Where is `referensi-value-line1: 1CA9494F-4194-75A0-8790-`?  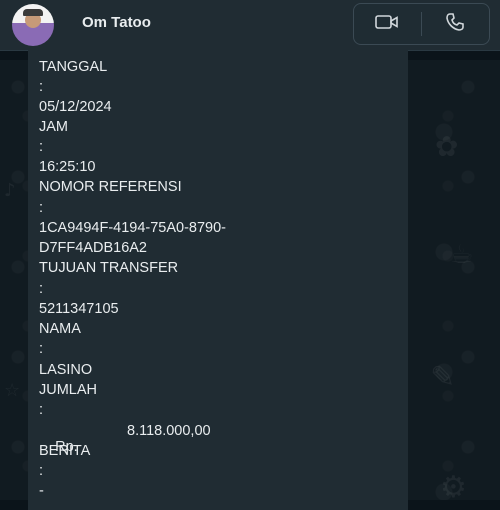 referensi-value-line1: 1CA9494F-4194-75A0-8790- is located at coordinates (133, 228).